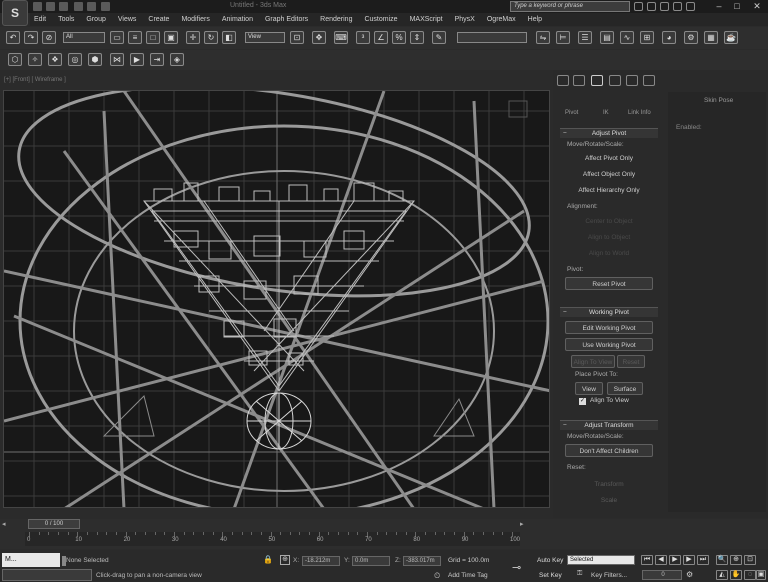 This screenshot has height=582, width=768. Describe the element at coordinates (607, 37) in the screenshot. I see `graphite-ribbon-icon: ▤` at that location.